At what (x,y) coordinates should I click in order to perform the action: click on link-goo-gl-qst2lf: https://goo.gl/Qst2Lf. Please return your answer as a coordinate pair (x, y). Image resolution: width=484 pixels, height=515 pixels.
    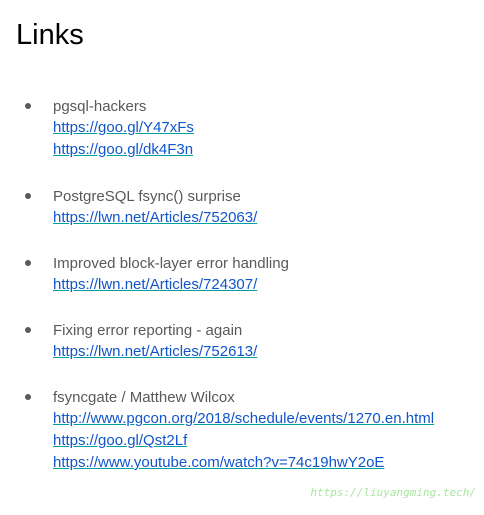
    Looking at the image, I should click on (263, 441).